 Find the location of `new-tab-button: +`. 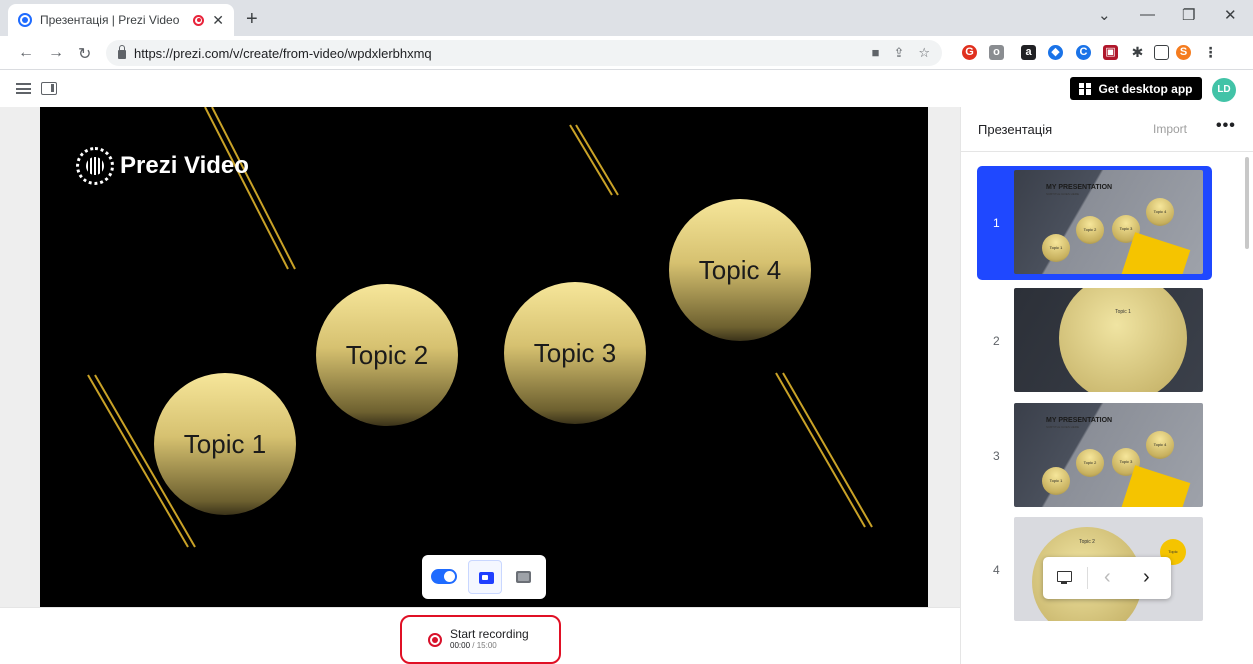

new-tab-button: + is located at coordinates (252, 19).